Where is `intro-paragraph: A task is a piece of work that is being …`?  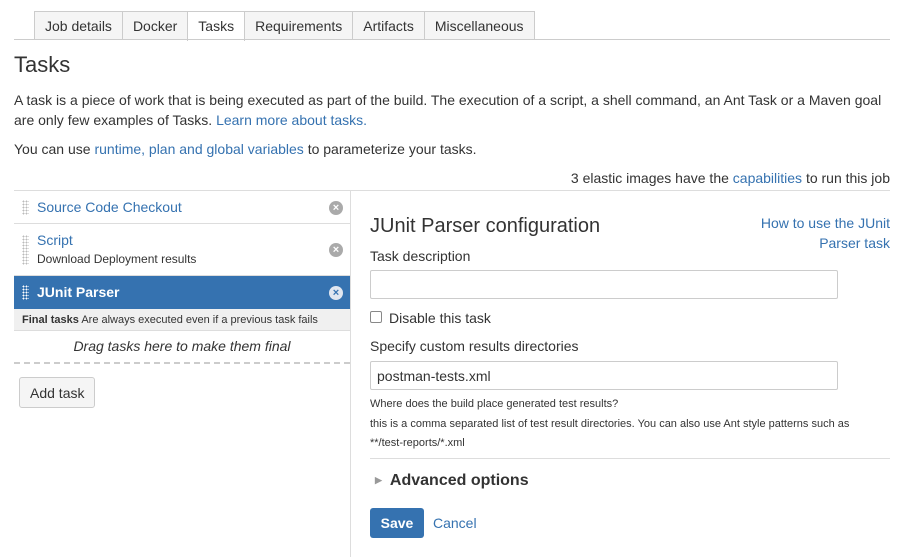
intro-paragraph: A task is a piece of work that is being … is located at coordinates (454, 110).